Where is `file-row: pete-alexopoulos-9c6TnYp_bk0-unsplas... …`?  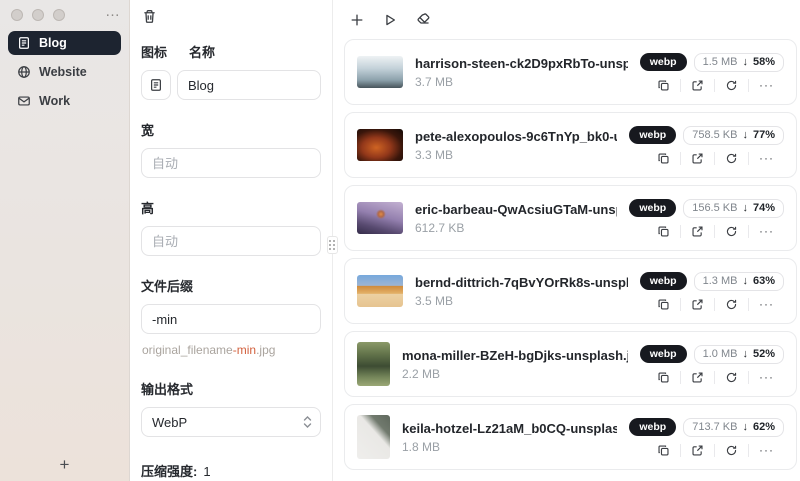
file-row: pete-alexopoulos-9c6TnYp_bk0-unsplas... … is located at coordinates (570, 145).